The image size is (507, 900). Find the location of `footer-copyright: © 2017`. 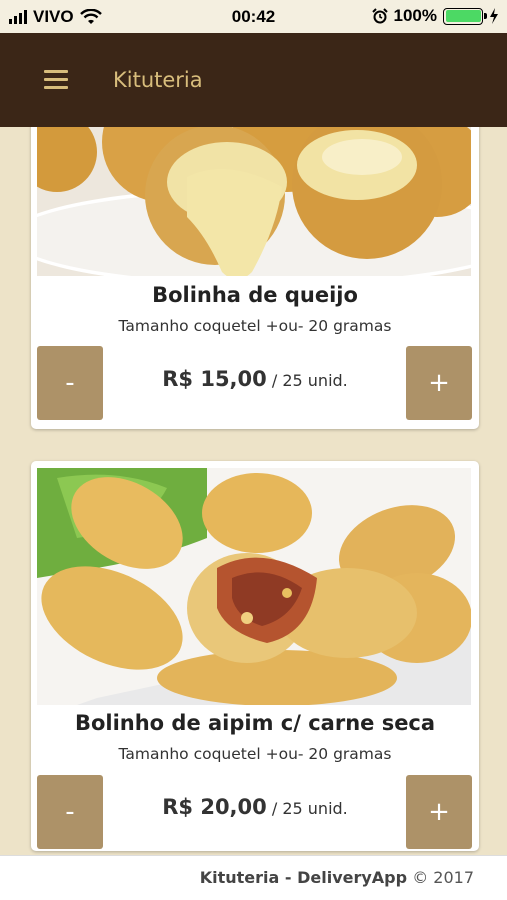

footer-copyright: © 2017 is located at coordinates (443, 877).